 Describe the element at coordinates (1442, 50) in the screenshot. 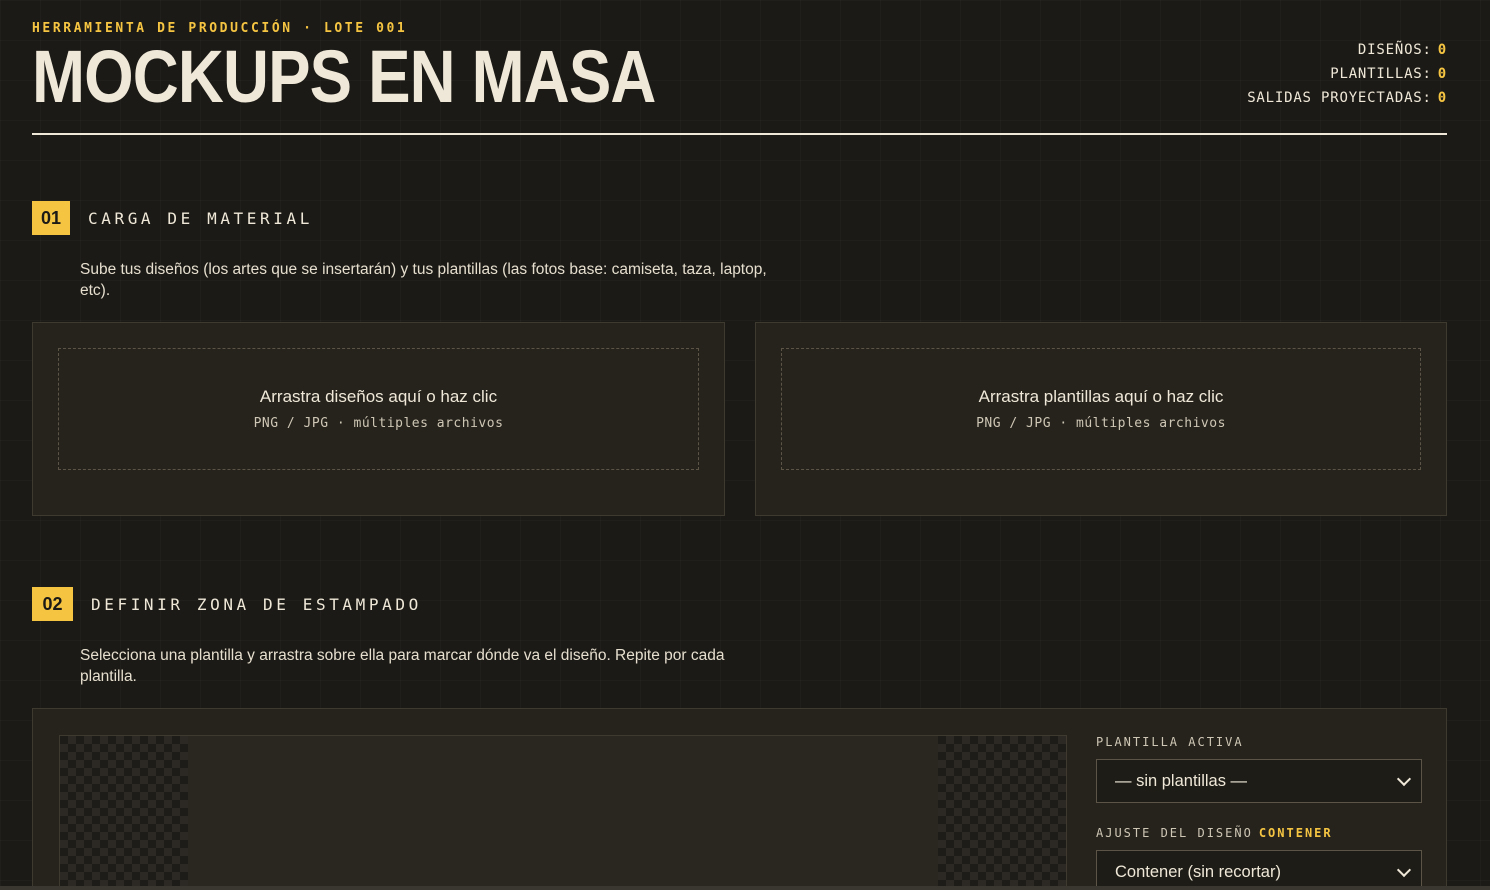

I see `stat-designs-value: 0` at that location.